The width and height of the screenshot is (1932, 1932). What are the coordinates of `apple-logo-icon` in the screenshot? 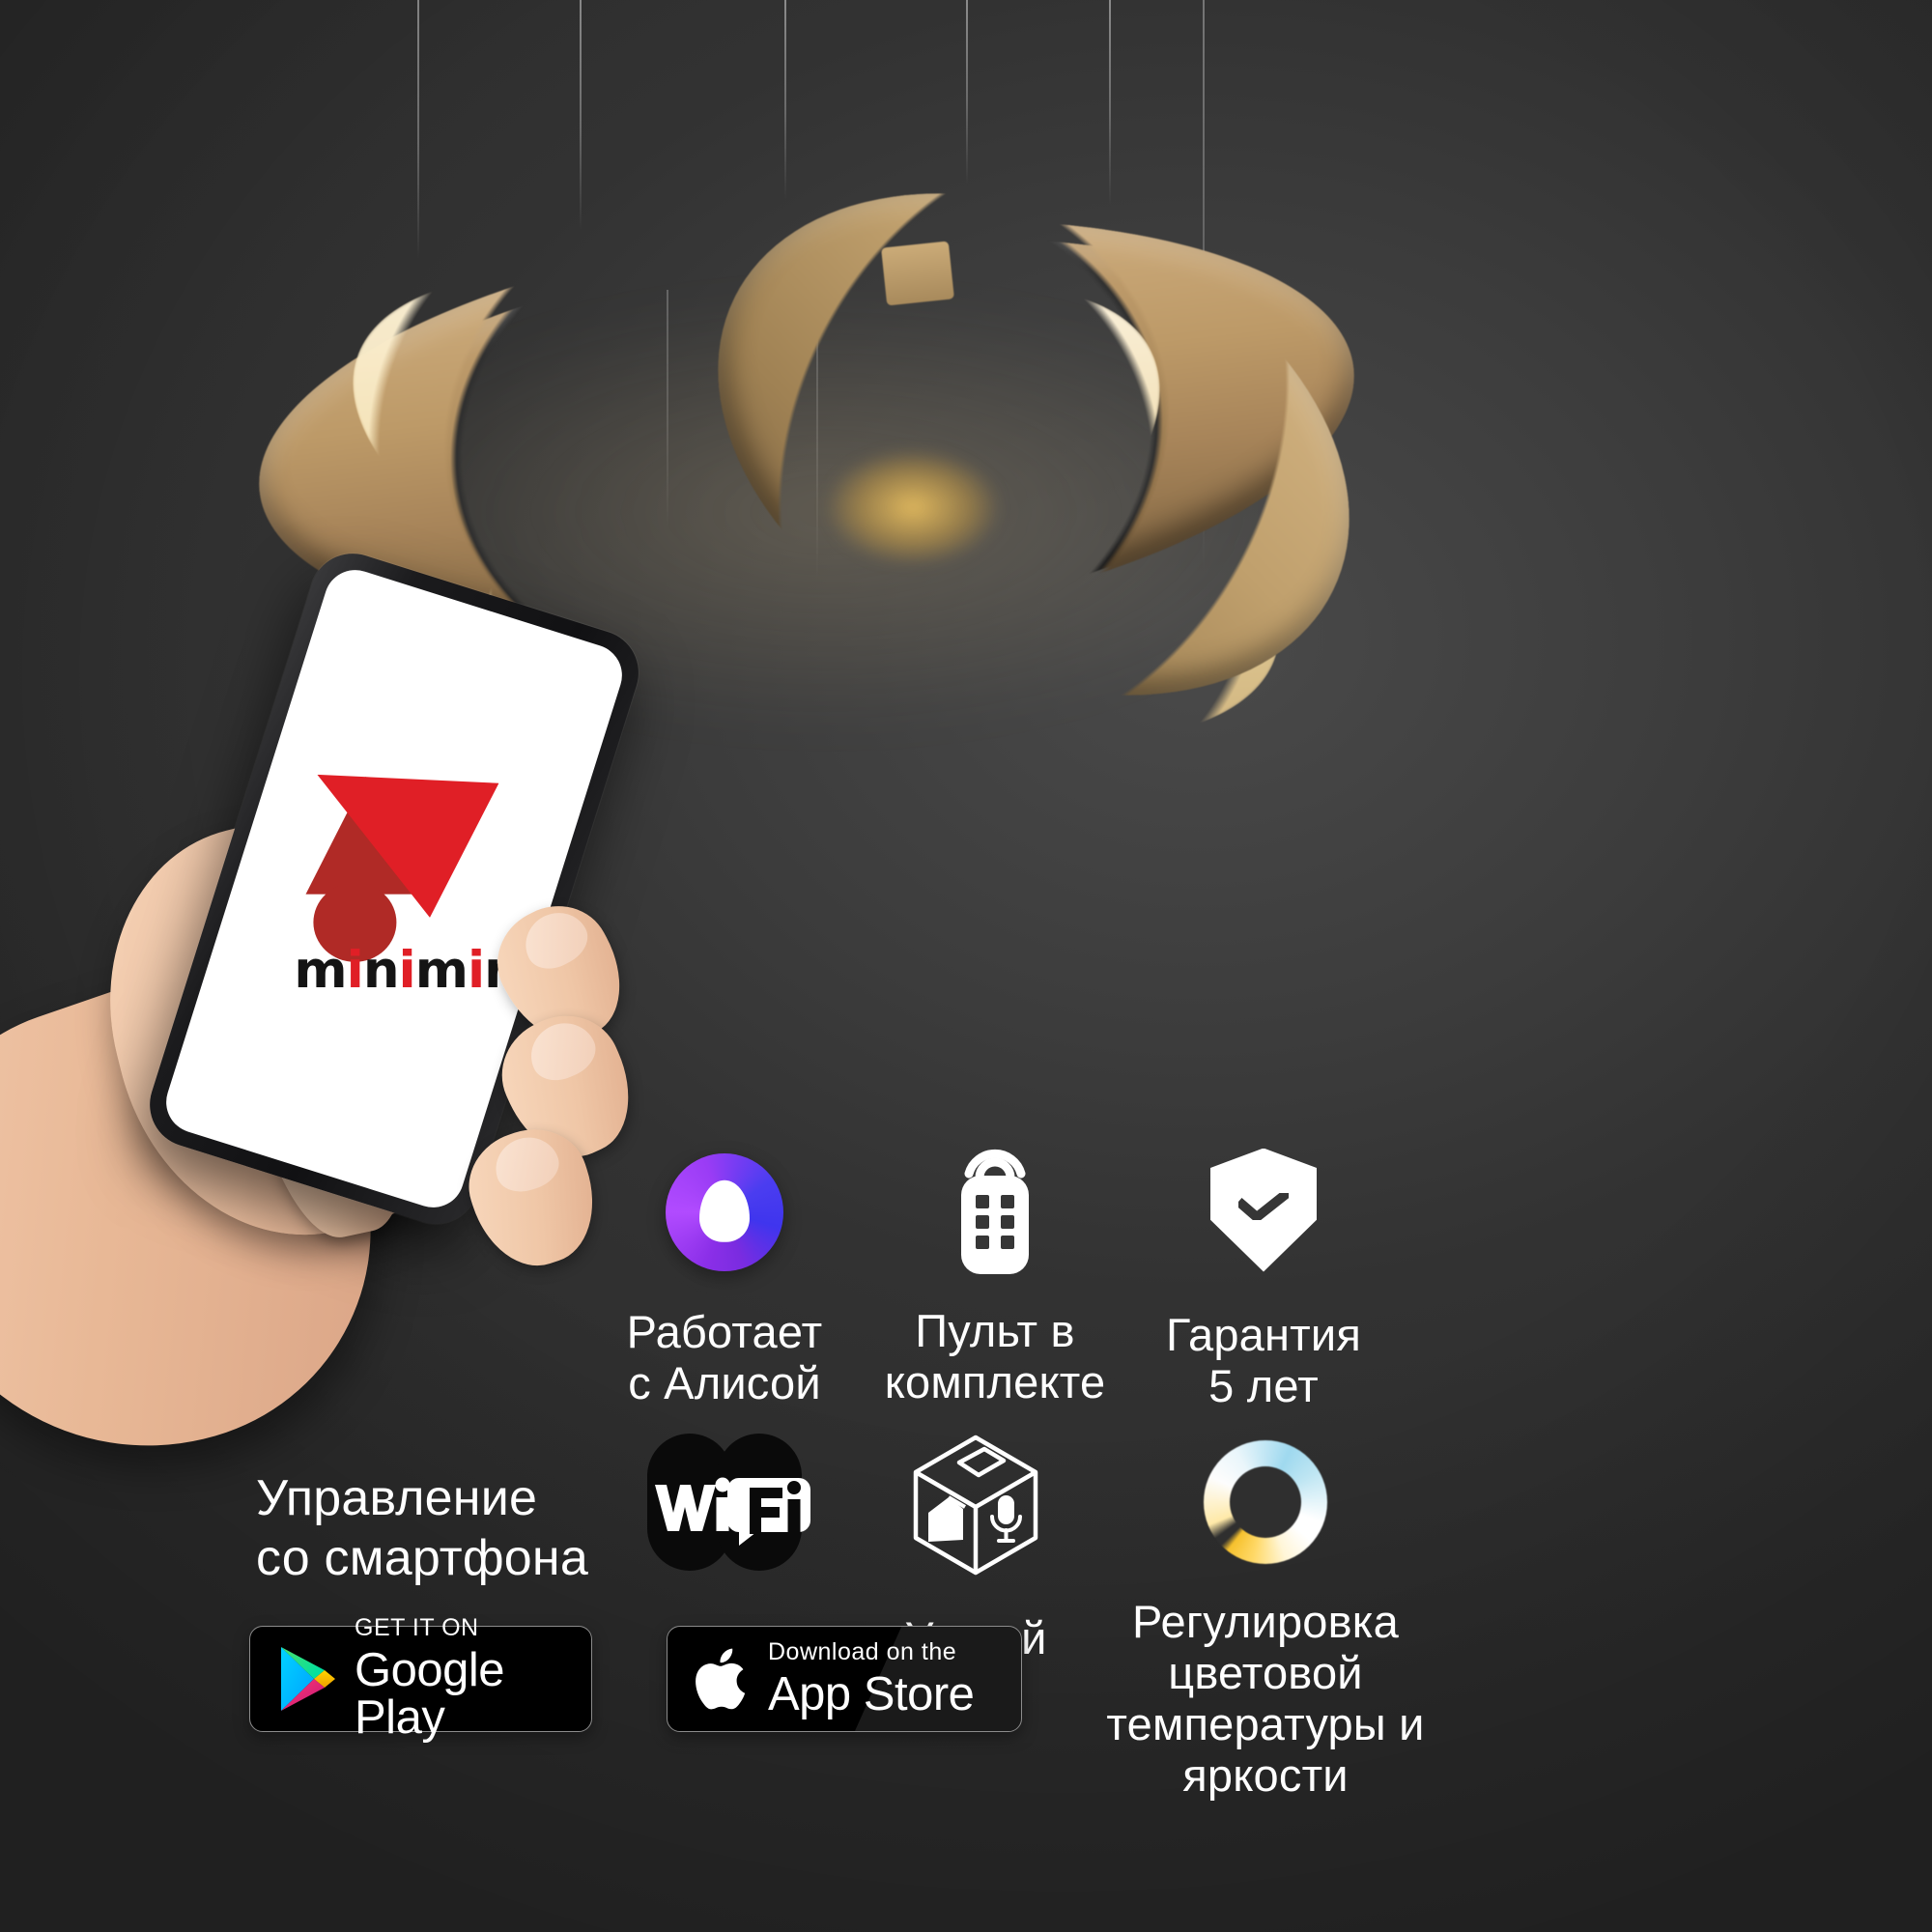 It's located at (723, 1679).